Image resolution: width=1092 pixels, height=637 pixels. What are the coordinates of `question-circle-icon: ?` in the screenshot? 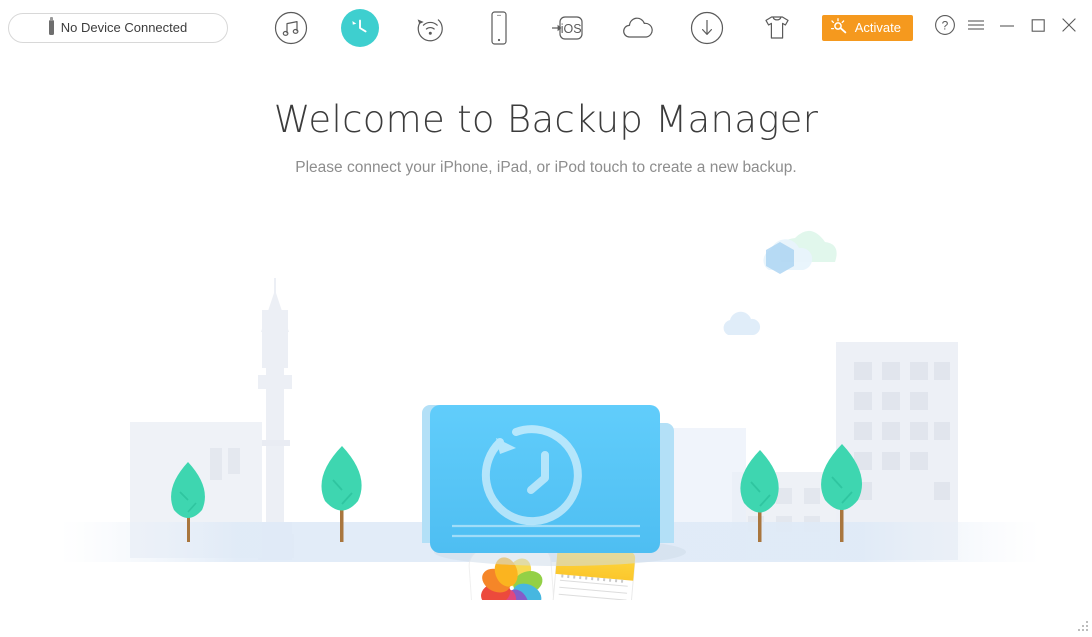 It's located at (945, 27).